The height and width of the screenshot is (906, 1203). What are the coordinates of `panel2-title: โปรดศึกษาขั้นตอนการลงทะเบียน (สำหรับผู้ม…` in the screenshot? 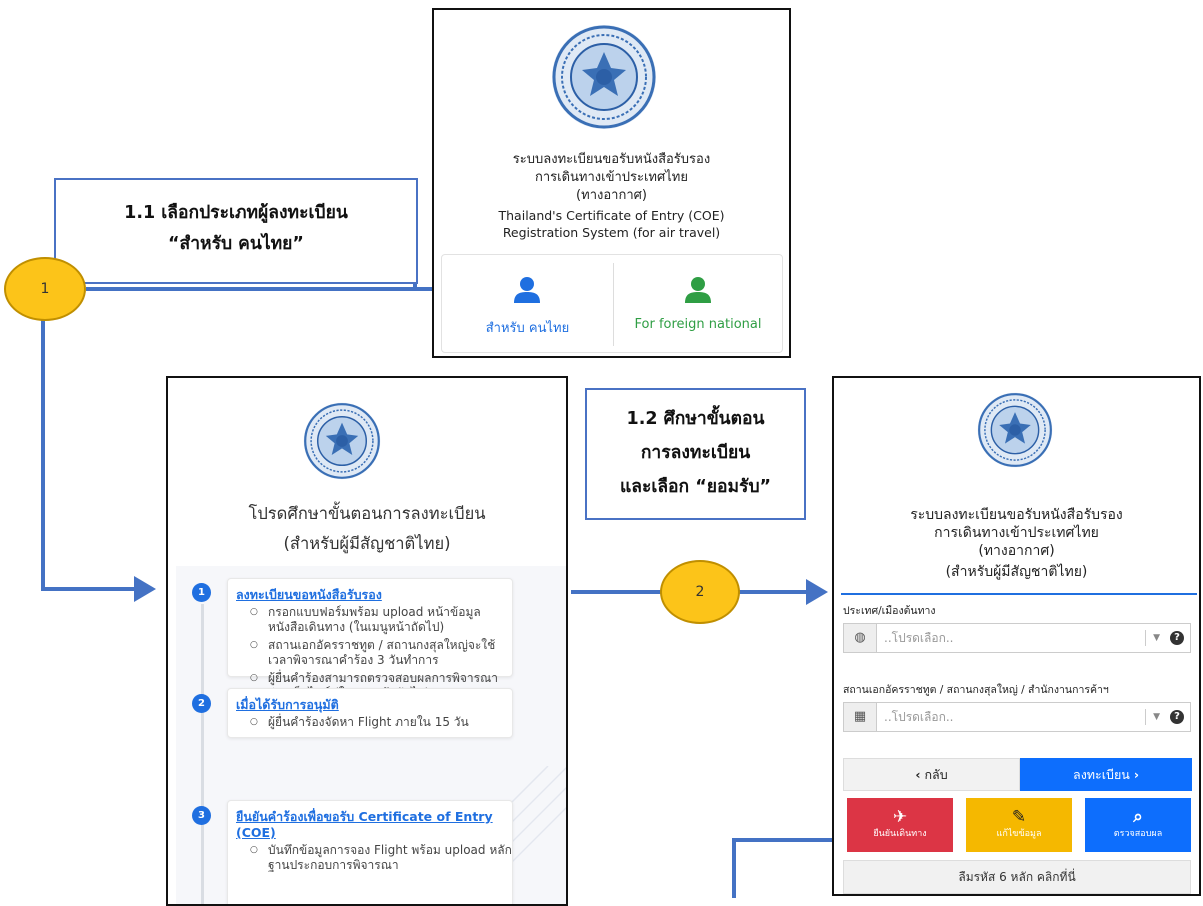 It's located at (367, 529).